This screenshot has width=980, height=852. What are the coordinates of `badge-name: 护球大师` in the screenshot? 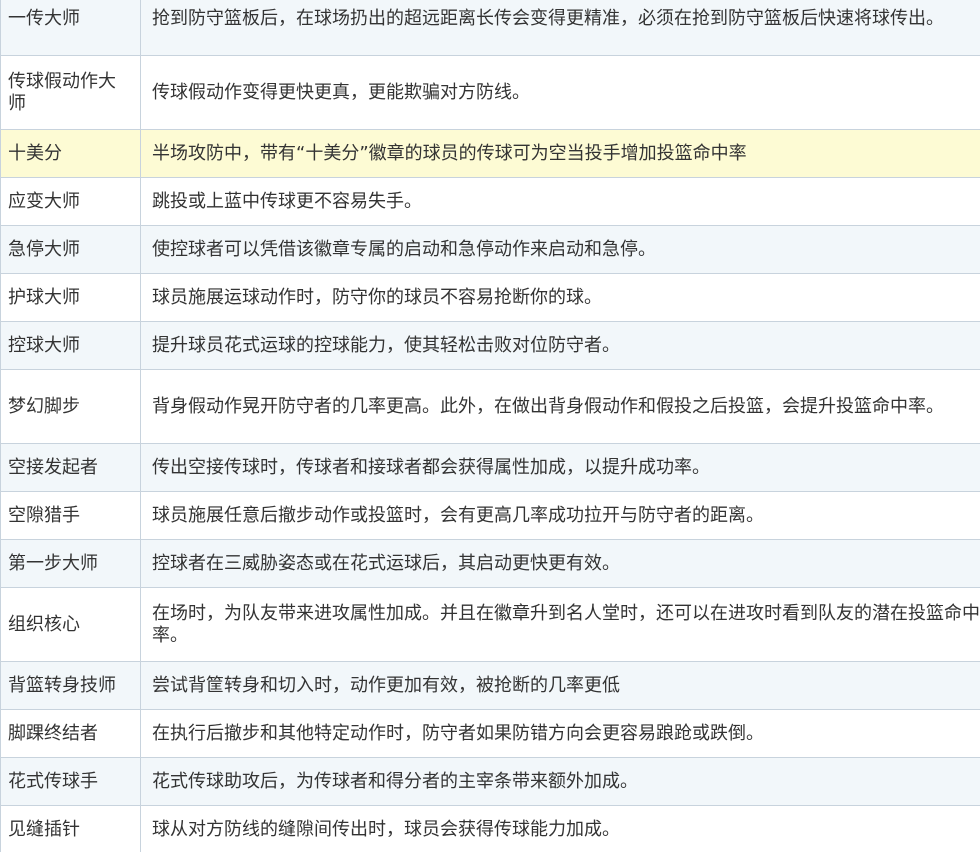 It's located at (70, 297).